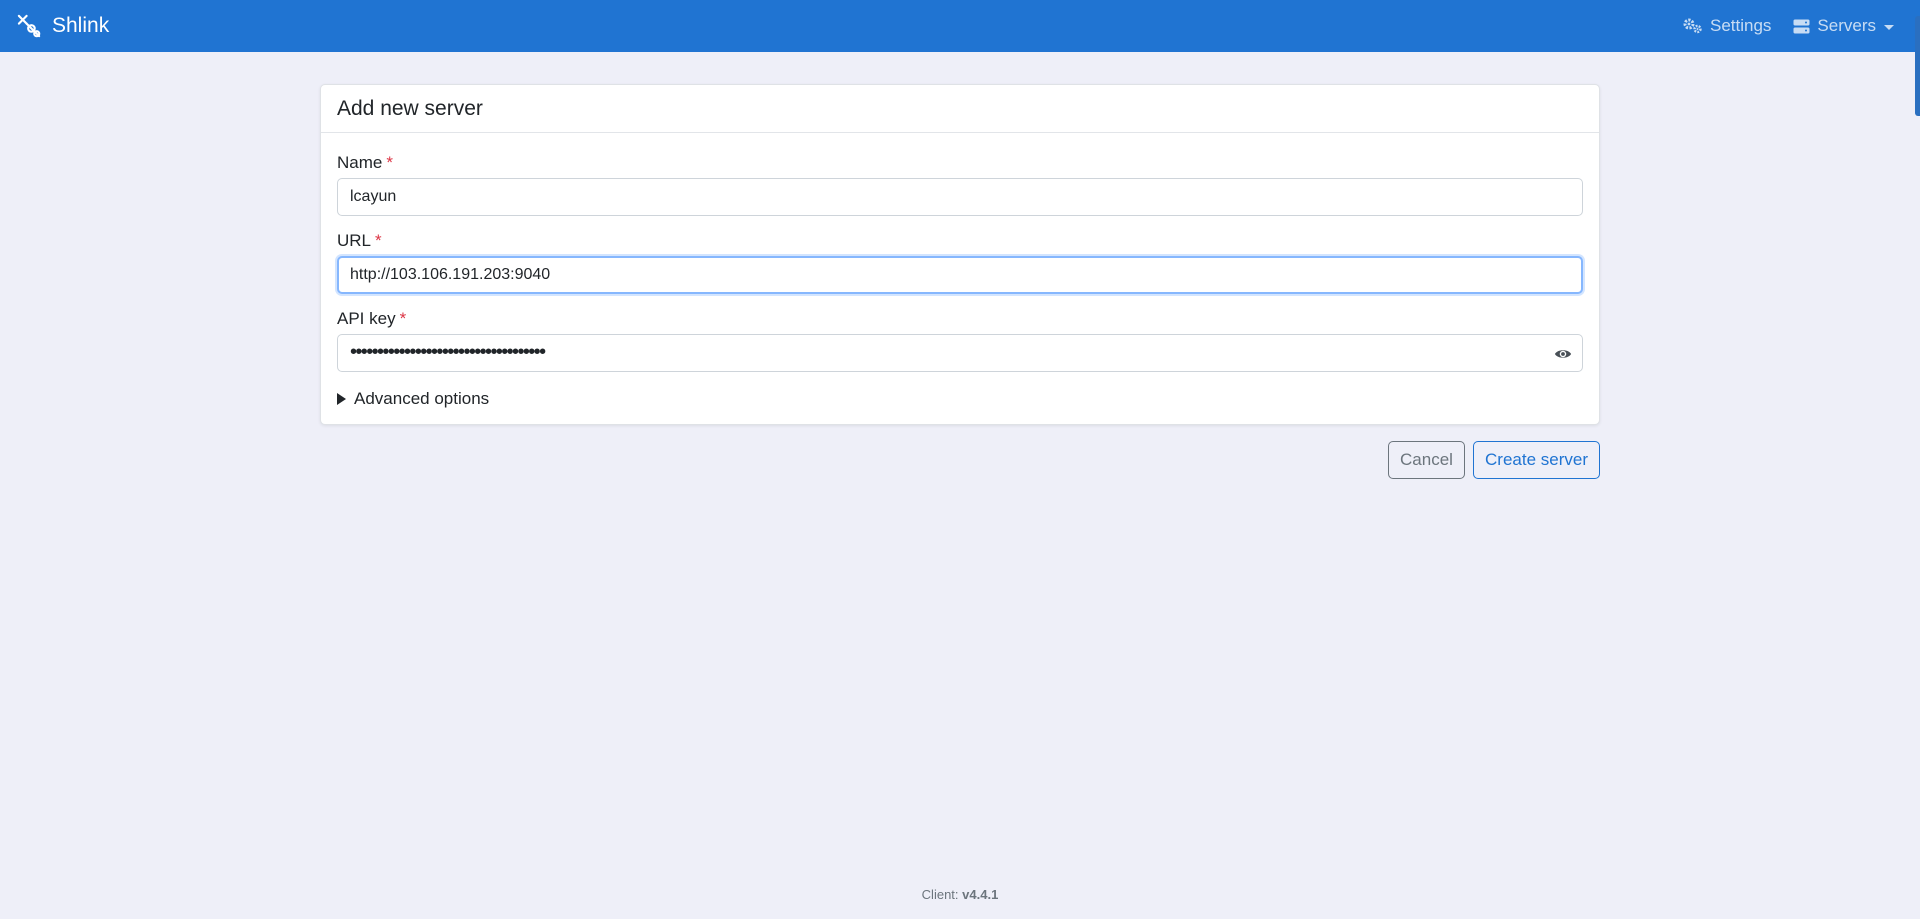  I want to click on api-key-masked-value: ••••••••••••••••••••••••••••••••••••, so click(448, 352).